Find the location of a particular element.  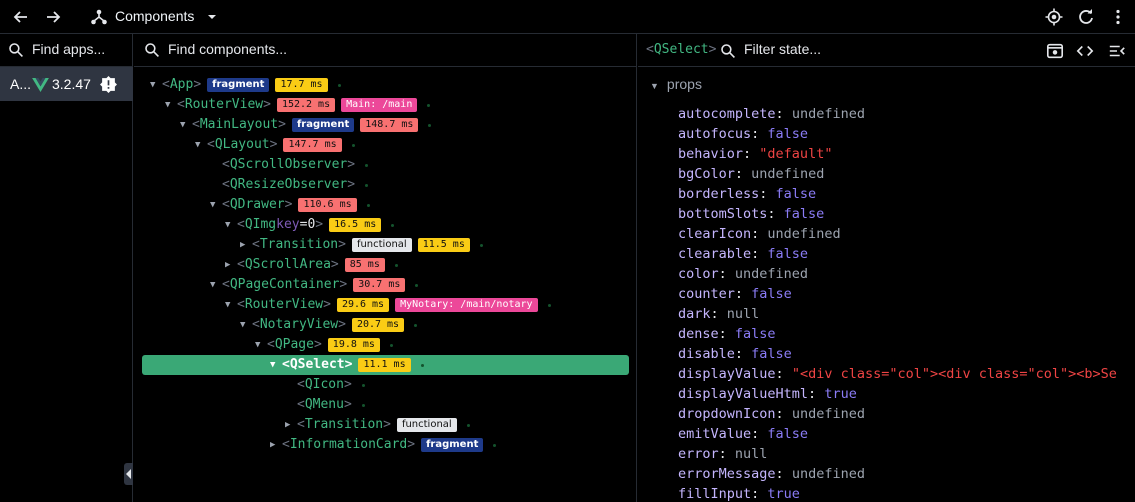

prop-row: bottomSlots: false is located at coordinates (906, 214).